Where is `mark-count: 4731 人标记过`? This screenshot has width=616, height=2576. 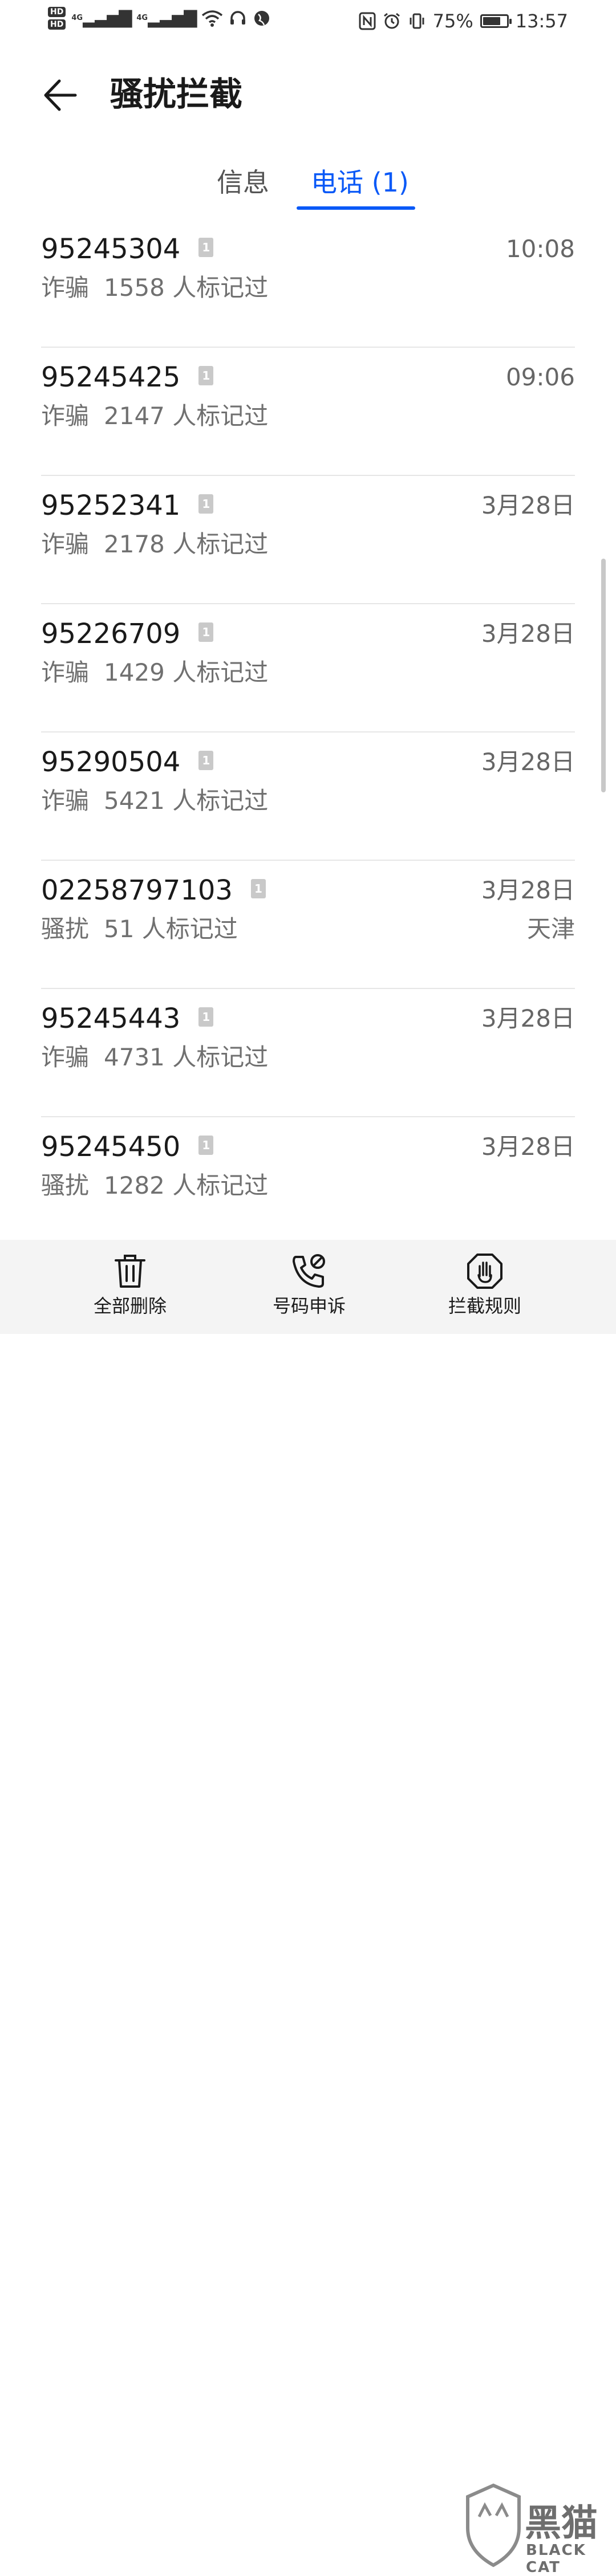
mark-count: 4731 人标记过 is located at coordinates (187, 1057).